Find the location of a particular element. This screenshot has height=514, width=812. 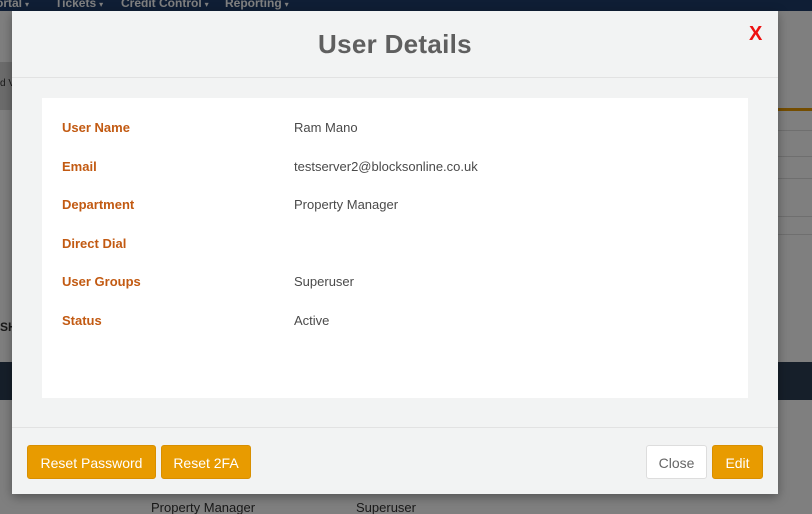

detail-value: Active is located at coordinates (312, 320).